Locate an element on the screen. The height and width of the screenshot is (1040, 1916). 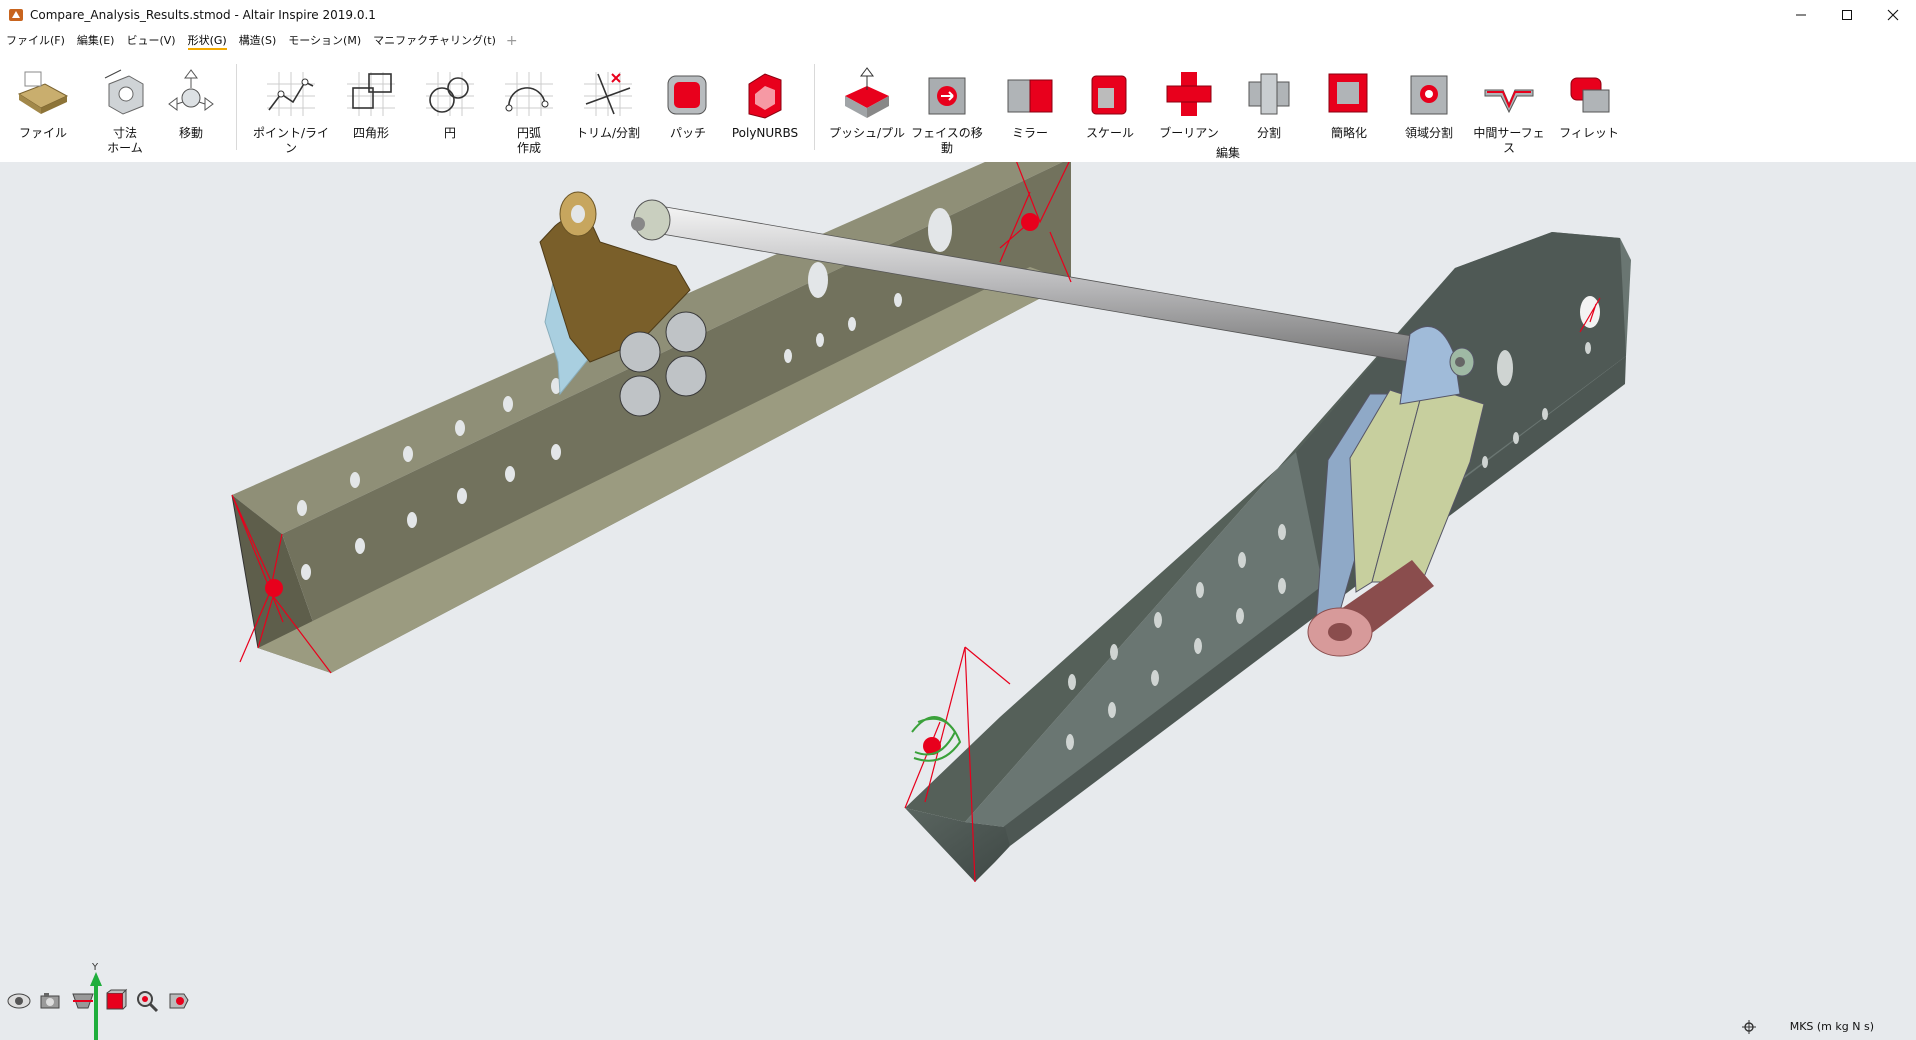
tool-partition: 分割 is located at coordinates (1269, 102).